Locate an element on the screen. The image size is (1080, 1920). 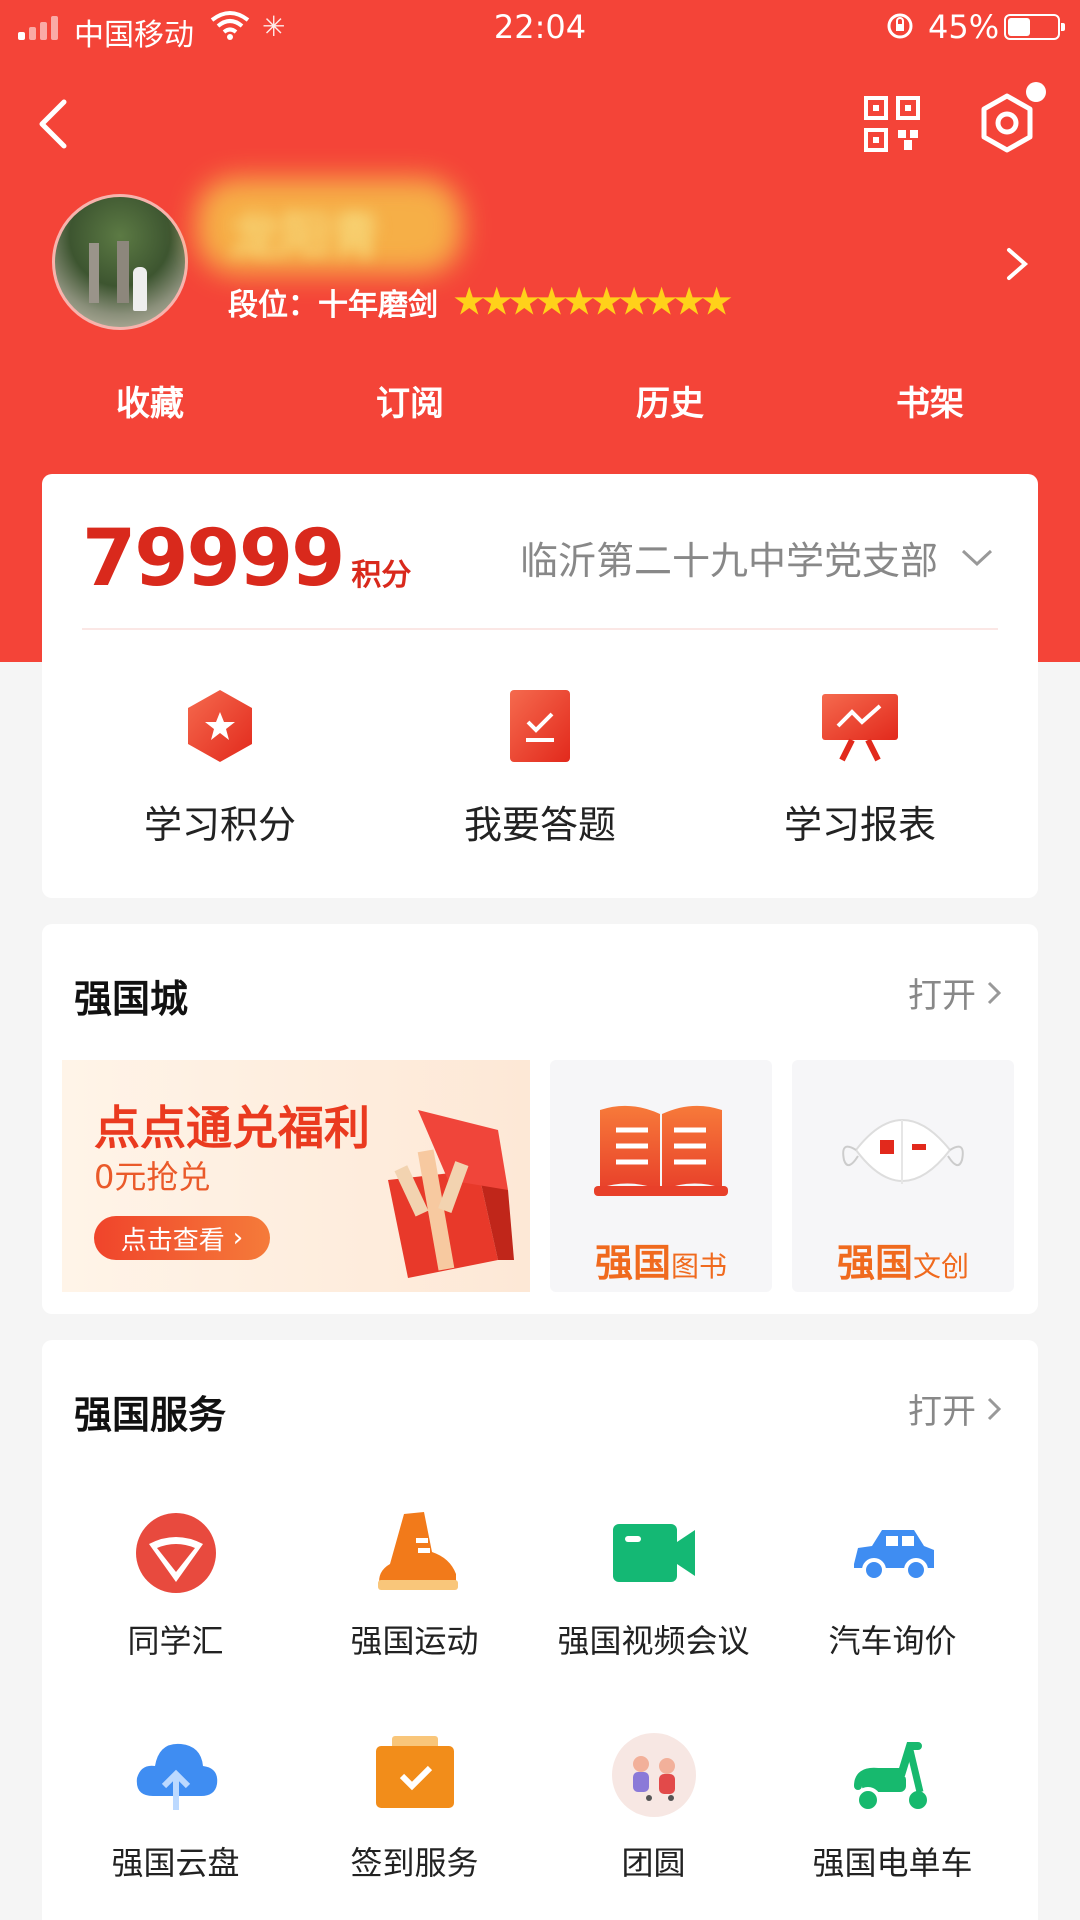
car-icon is located at coordinates (893, 1556).